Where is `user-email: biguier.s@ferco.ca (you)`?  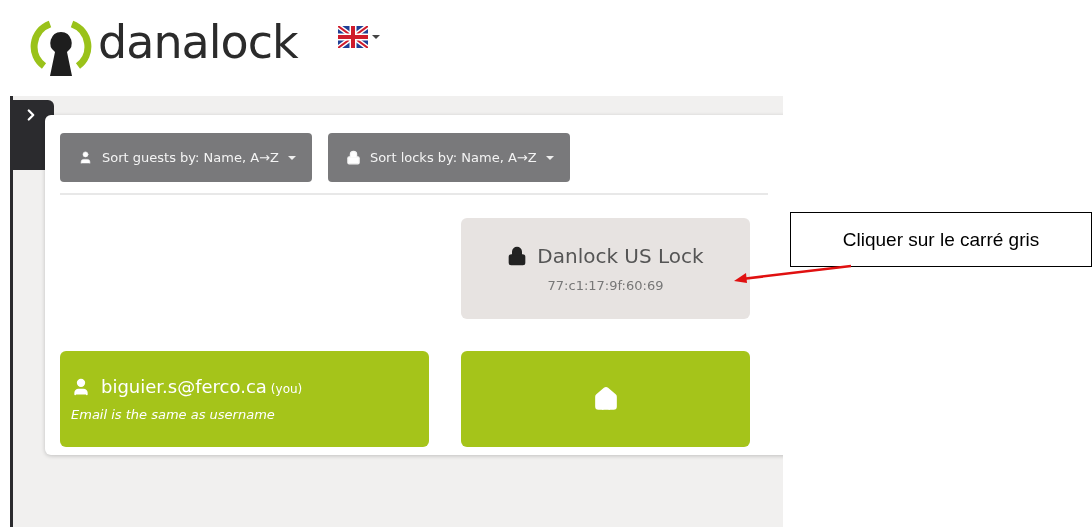 user-email: biguier.s@ferco.ca (you) is located at coordinates (202, 386).